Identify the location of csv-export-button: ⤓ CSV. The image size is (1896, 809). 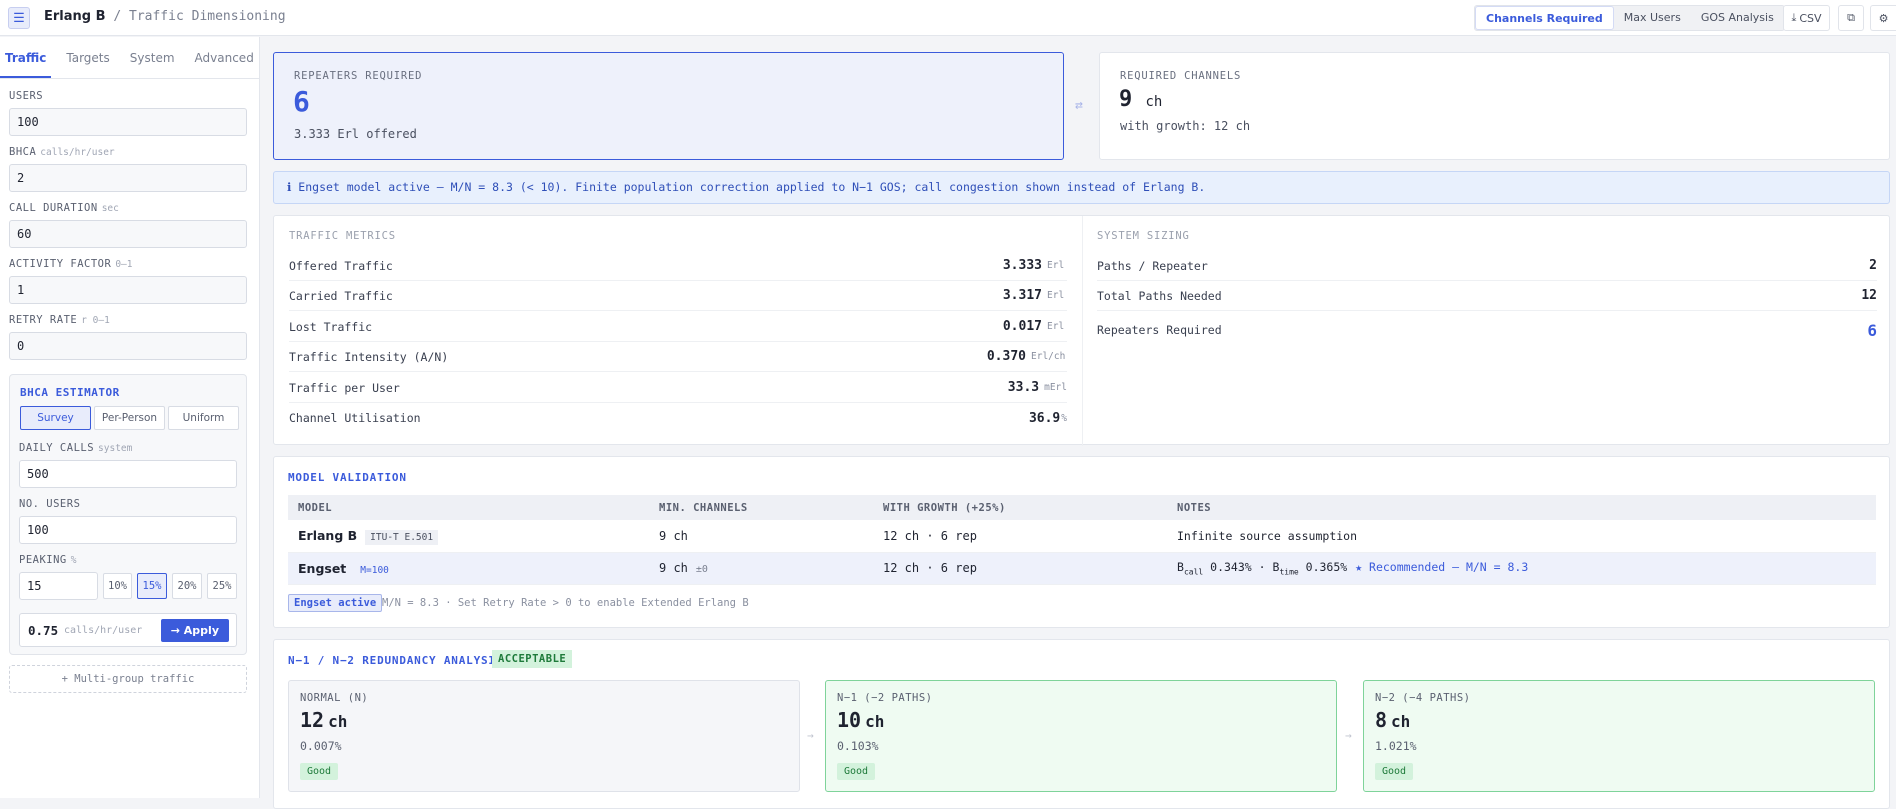
(1806, 18).